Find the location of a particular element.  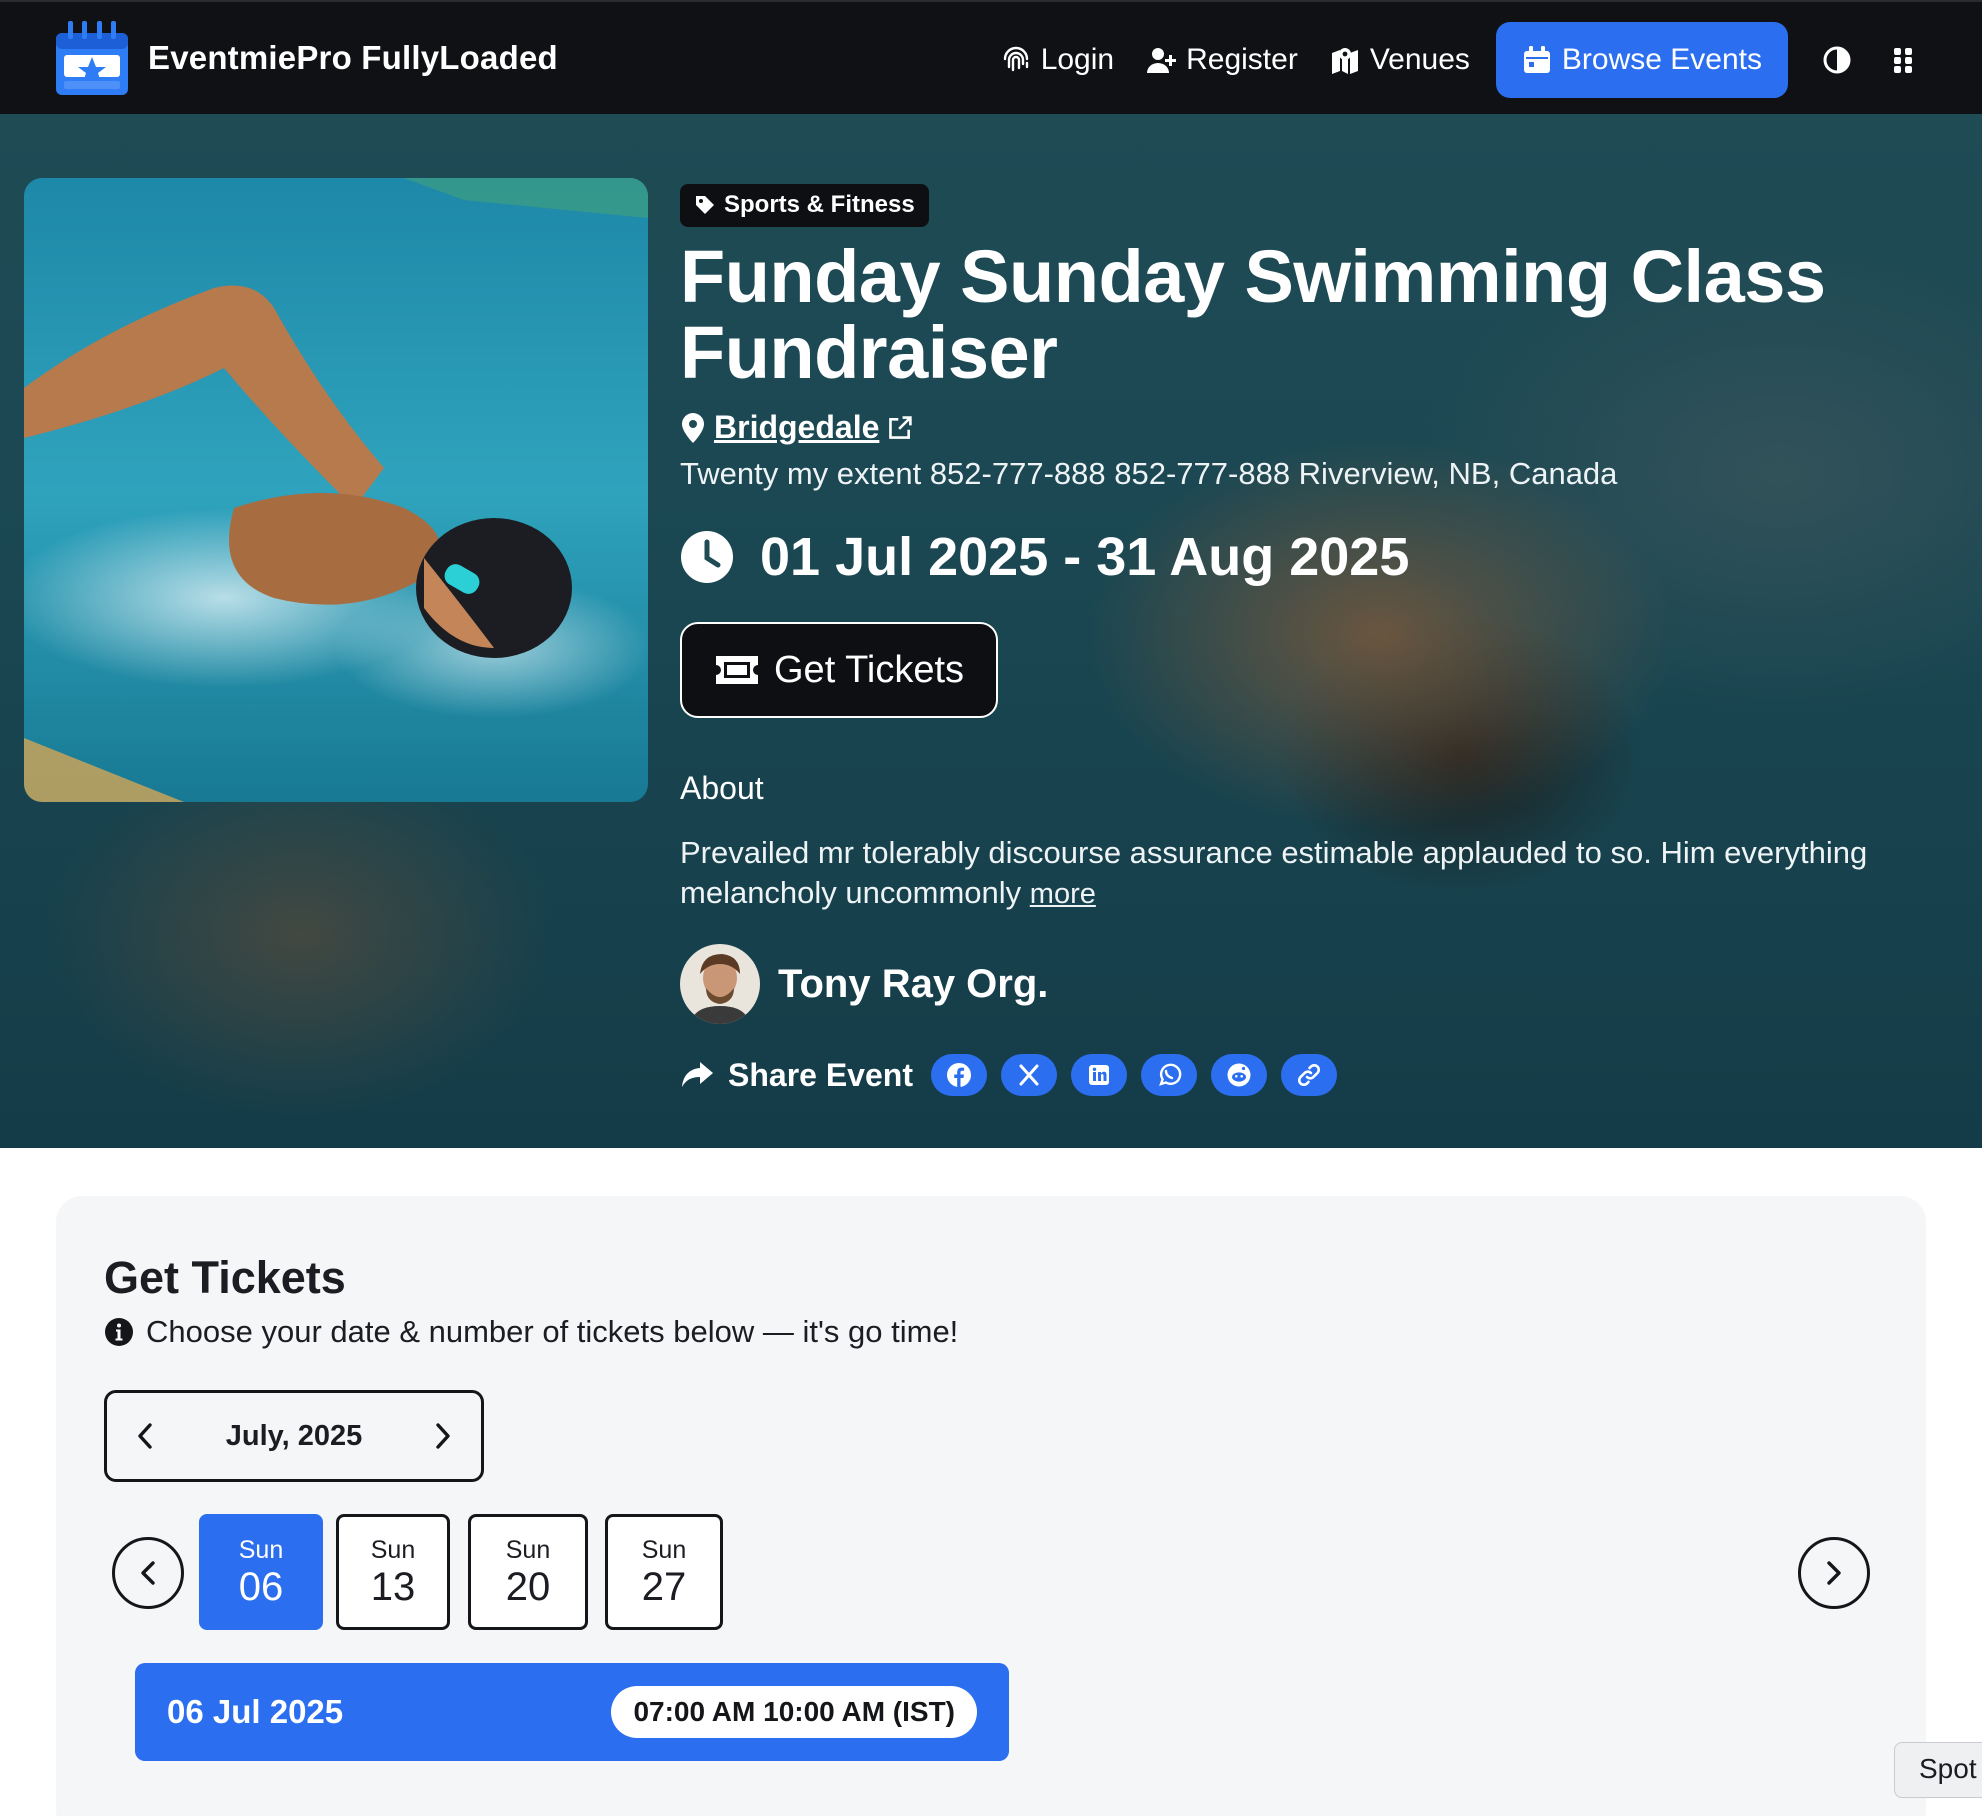

half-circle-icon is located at coordinates (1837, 60).